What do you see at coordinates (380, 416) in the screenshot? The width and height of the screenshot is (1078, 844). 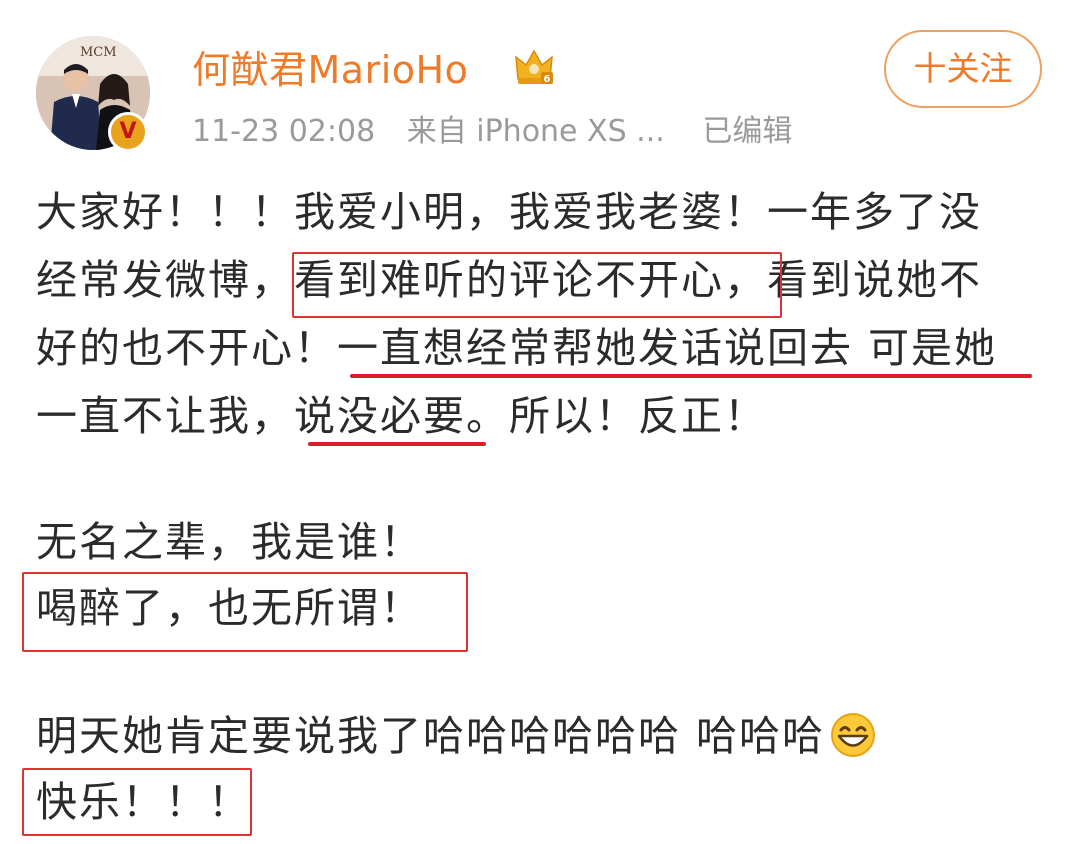 I see `post-text-underlined: 说没必要` at bounding box center [380, 416].